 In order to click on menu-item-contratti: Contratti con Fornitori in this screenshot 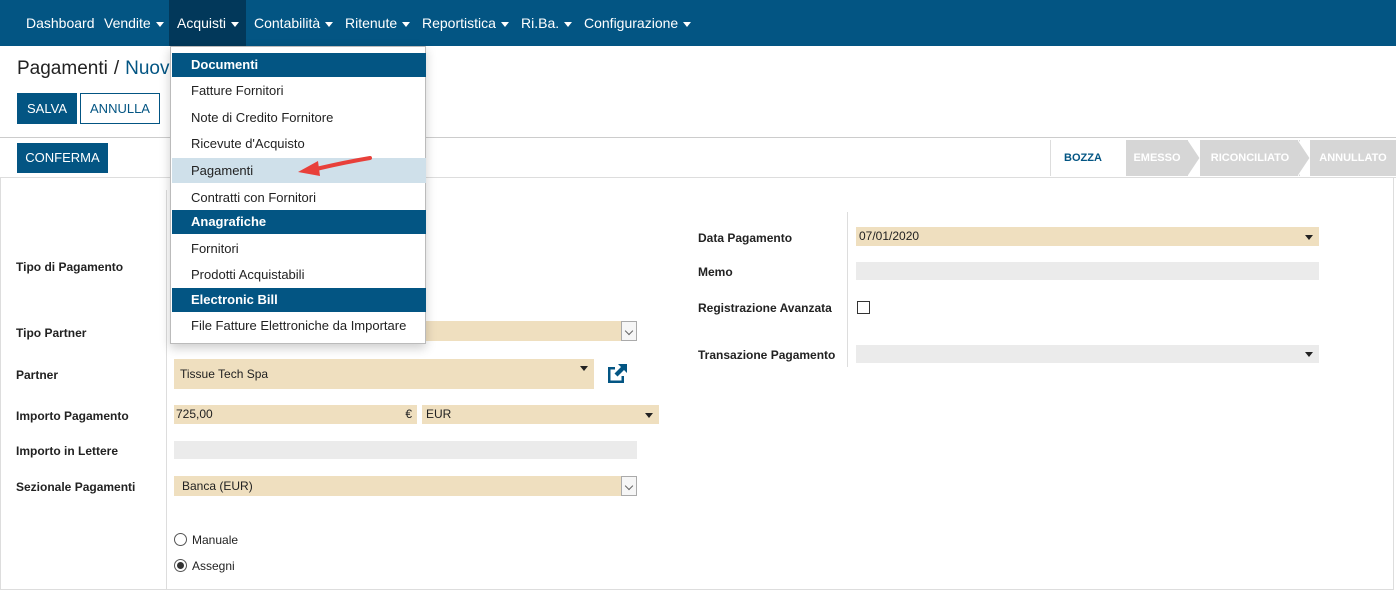, I will do `click(299, 197)`.